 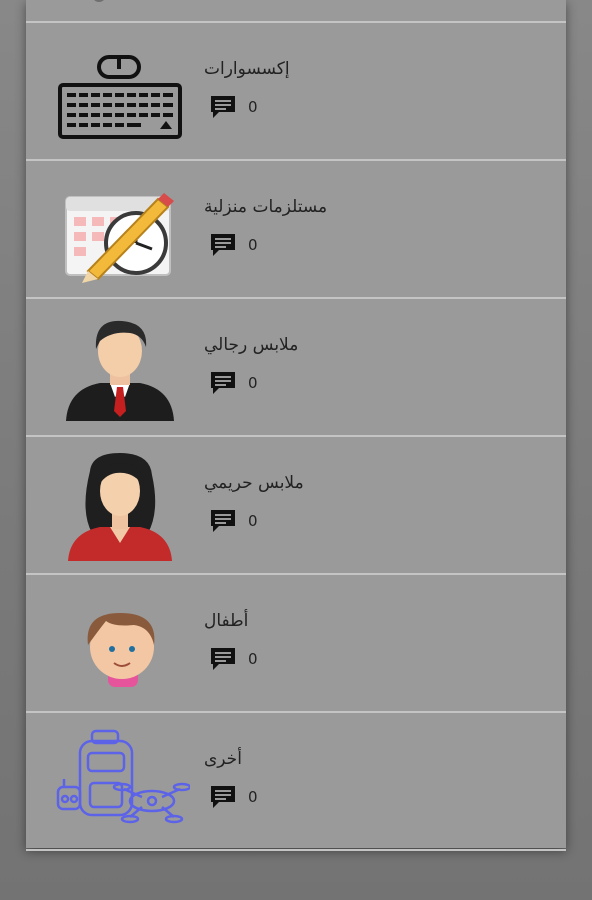 I want to click on list-item-kids: أطفال 0, so click(x=296, y=644).